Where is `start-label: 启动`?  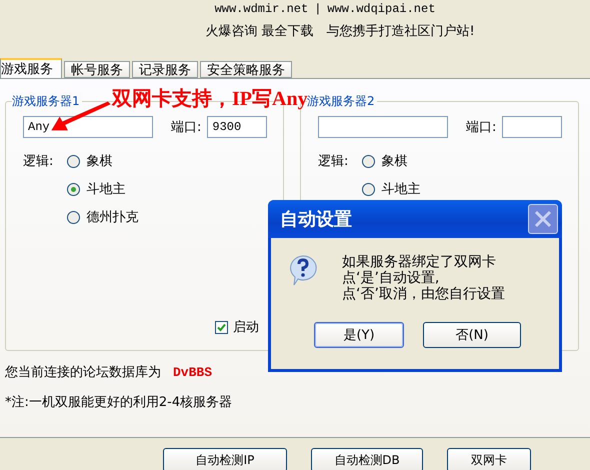 start-label: 启动 is located at coordinates (246, 327).